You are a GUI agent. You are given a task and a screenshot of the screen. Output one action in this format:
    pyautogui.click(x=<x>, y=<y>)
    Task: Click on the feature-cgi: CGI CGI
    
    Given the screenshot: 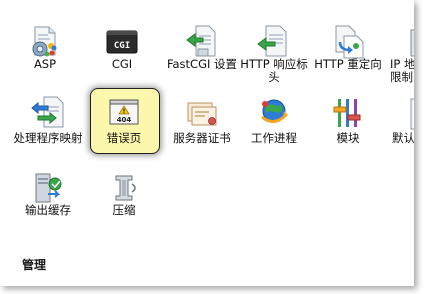 What is the action you would take?
    pyautogui.click(x=122, y=54)
    